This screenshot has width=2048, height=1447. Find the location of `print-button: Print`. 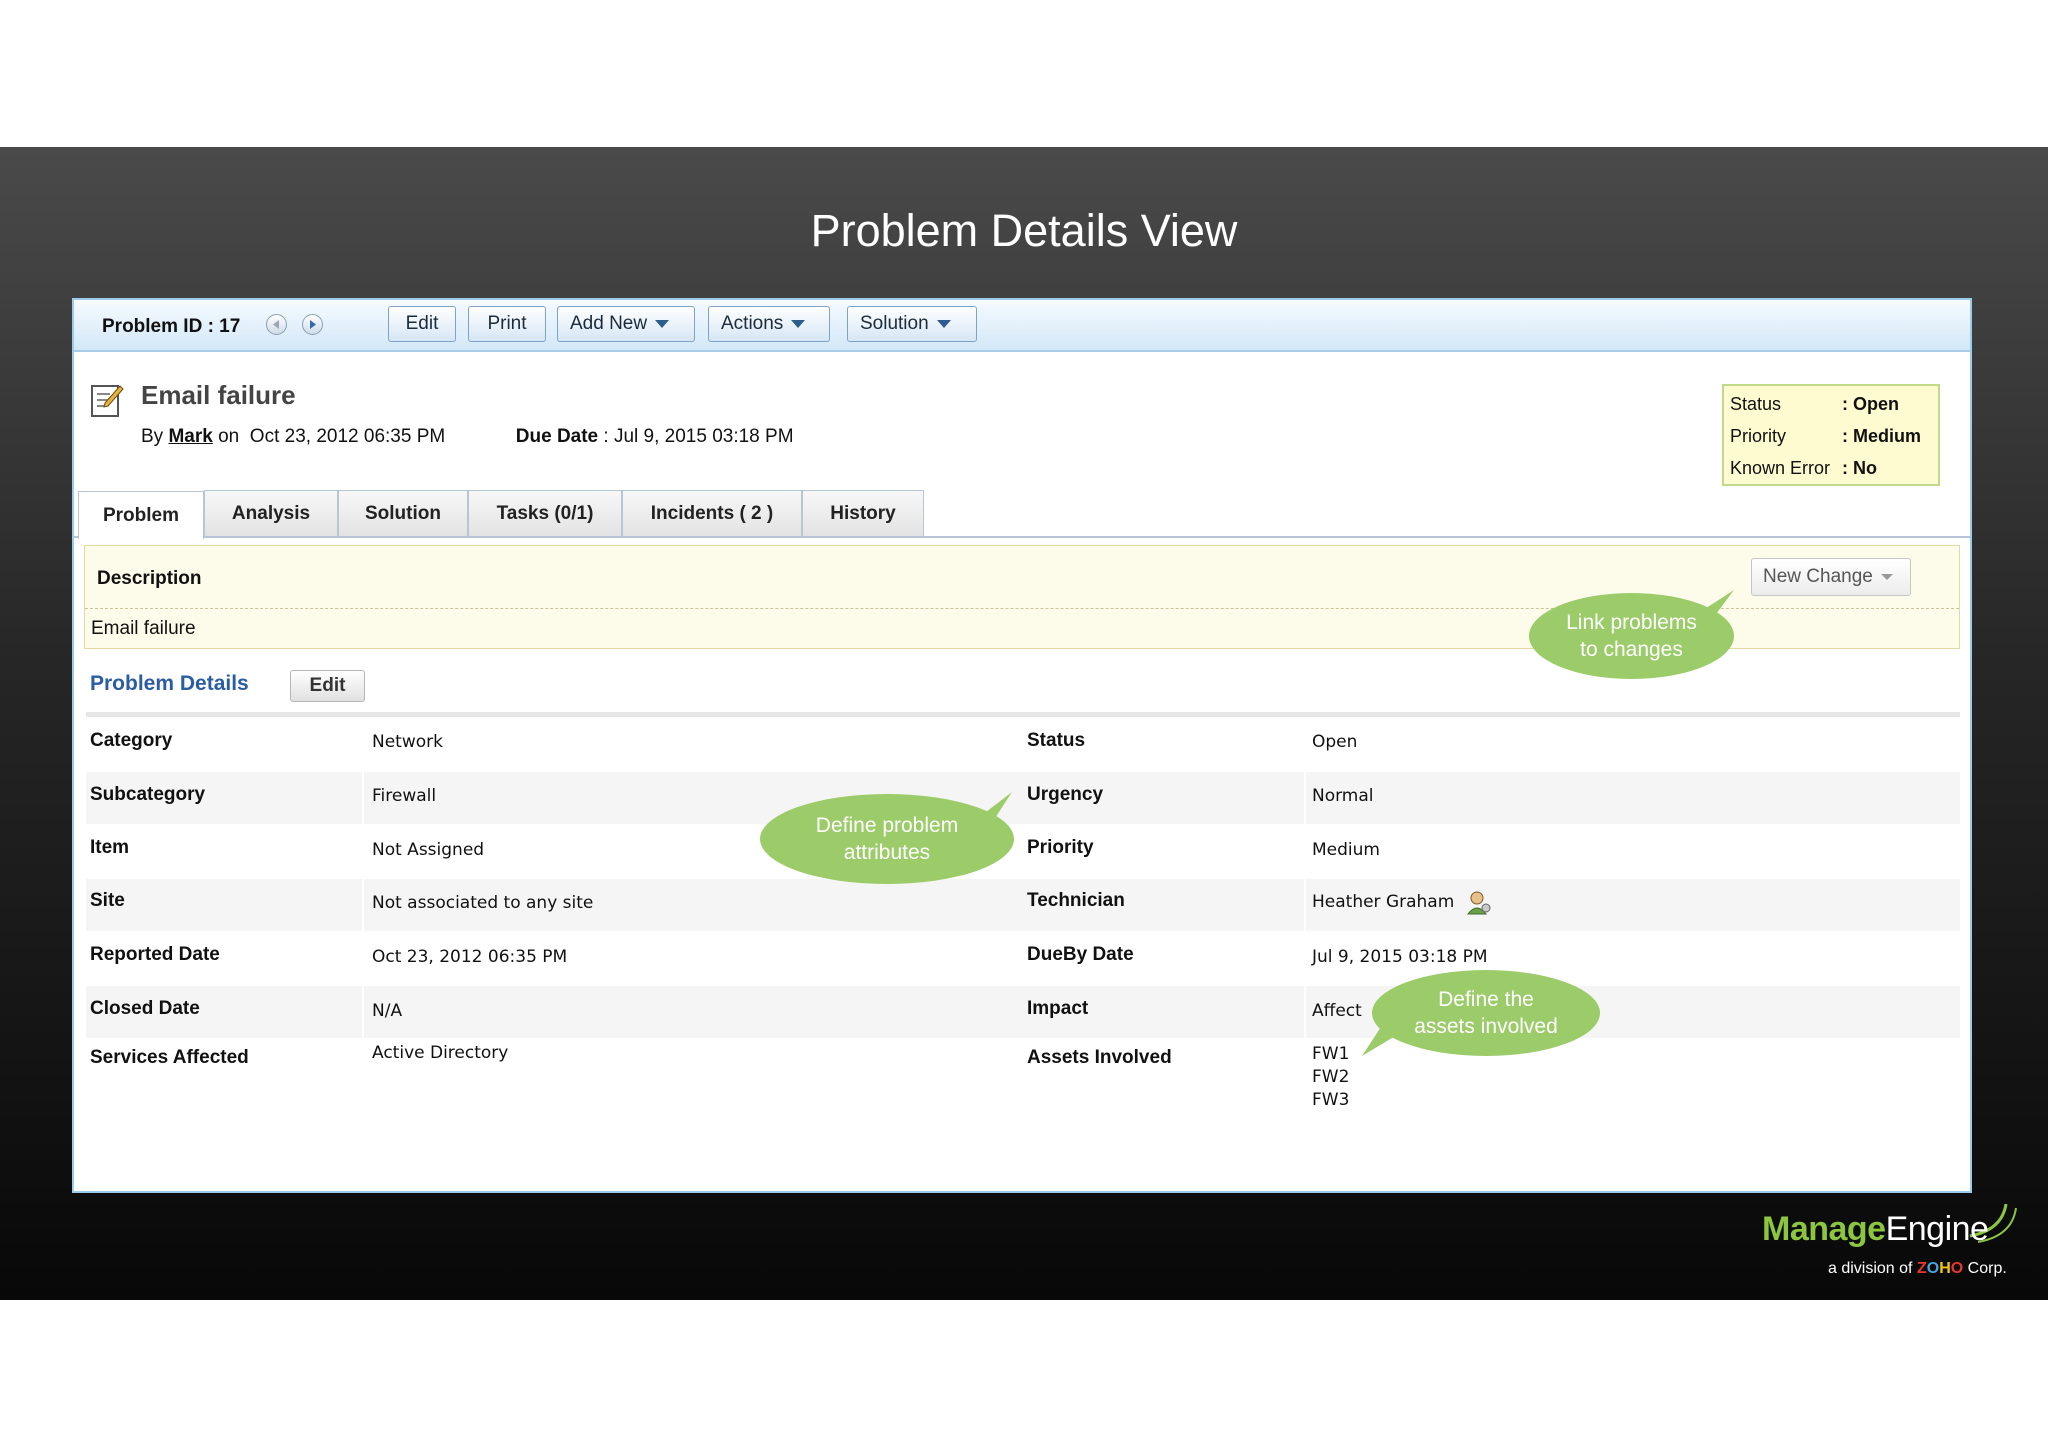

print-button: Print is located at coordinates (507, 324).